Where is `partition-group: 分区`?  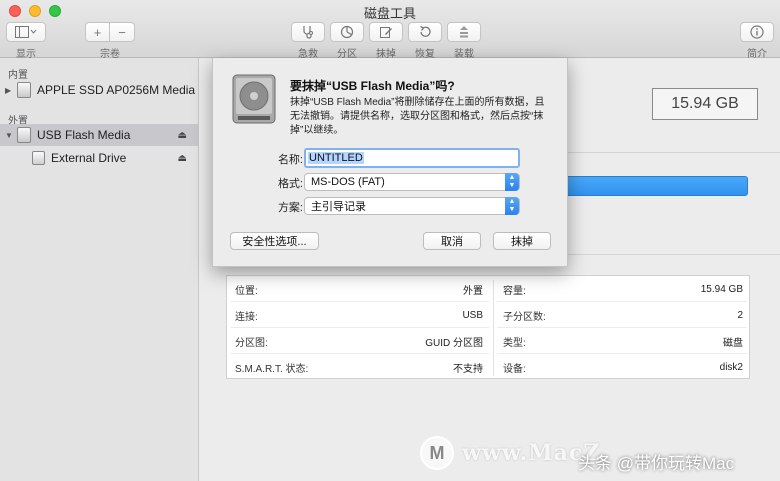
partition-group: 分区 is located at coordinates (347, 41).